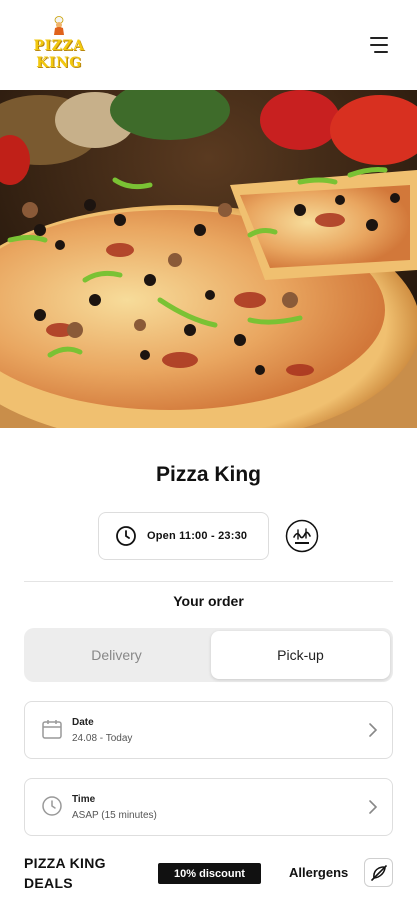 The width and height of the screenshot is (417, 900). I want to click on chef-mascot-icon, so click(59, 25).